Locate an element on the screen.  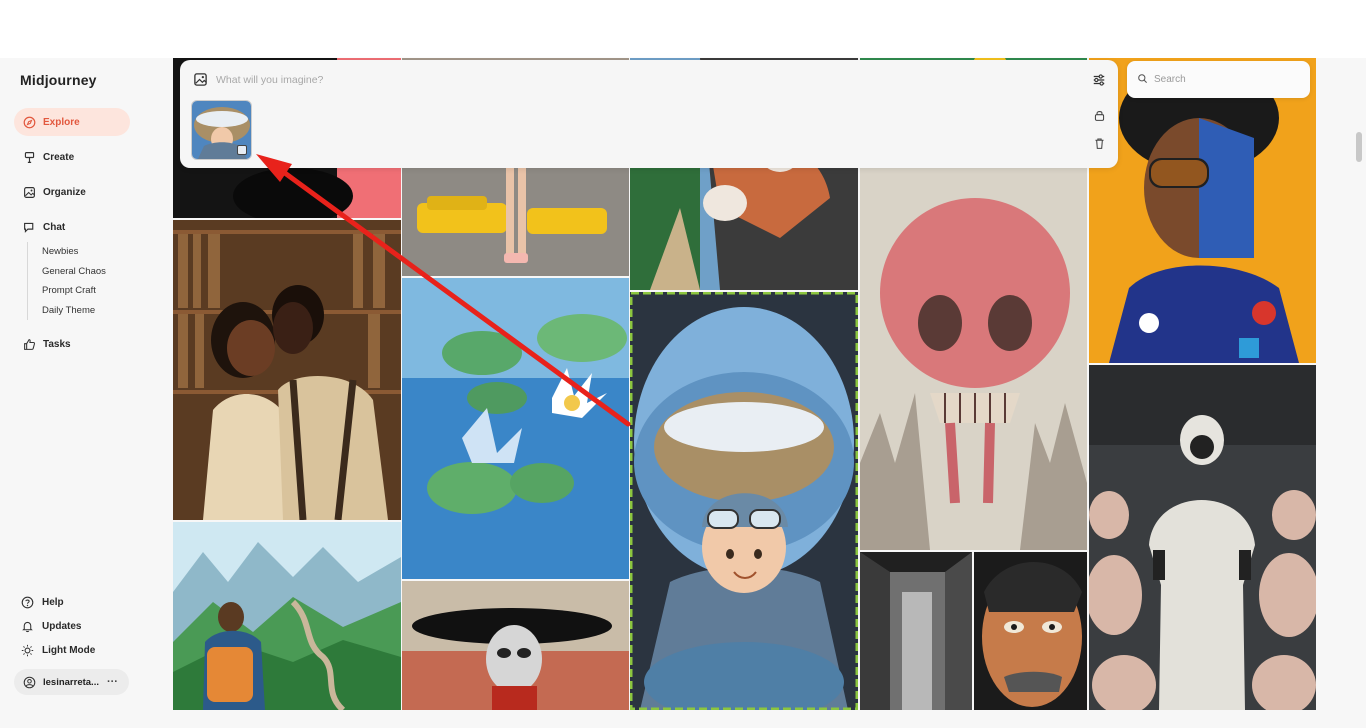
bell-icon is located at coordinates (27, 626).